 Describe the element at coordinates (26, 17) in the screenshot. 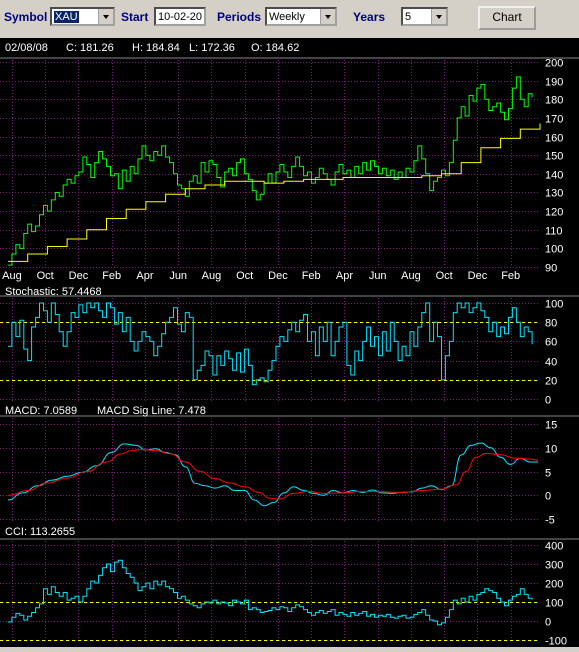

I see `symbol-label: Symbol` at that location.